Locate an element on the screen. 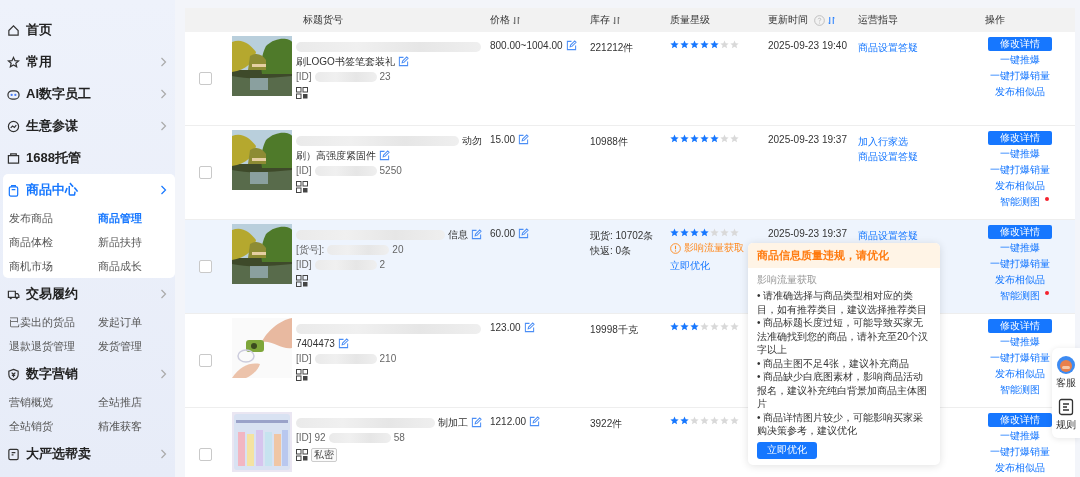 The height and width of the screenshot is (477, 1080). sidebar-subitem: 商品成长 is located at coordinates (120, 266).